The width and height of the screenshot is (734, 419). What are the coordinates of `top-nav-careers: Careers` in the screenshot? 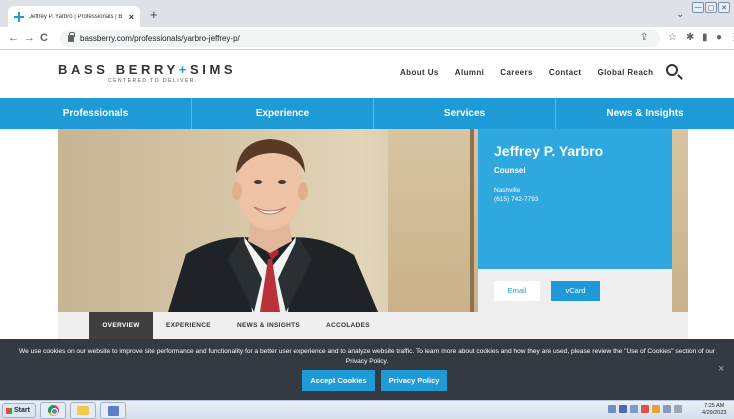 It's located at (516, 72).